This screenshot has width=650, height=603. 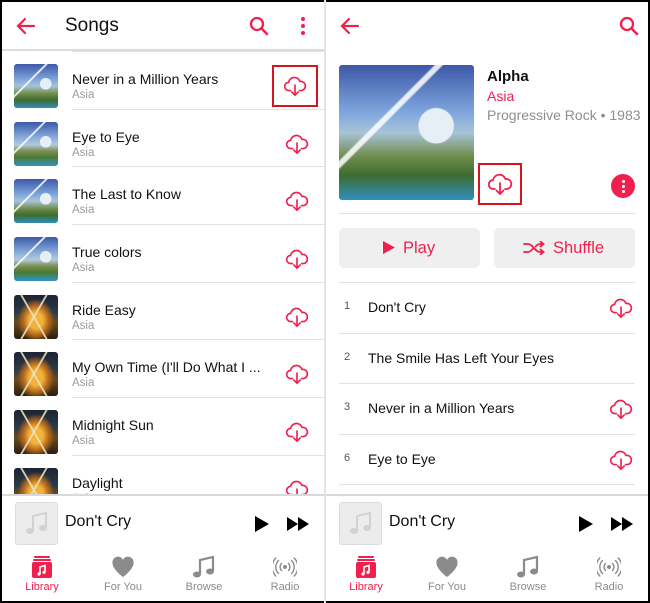 I want to click on track-title: The Smile Has Left Your Eyes, so click(x=461, y=357).